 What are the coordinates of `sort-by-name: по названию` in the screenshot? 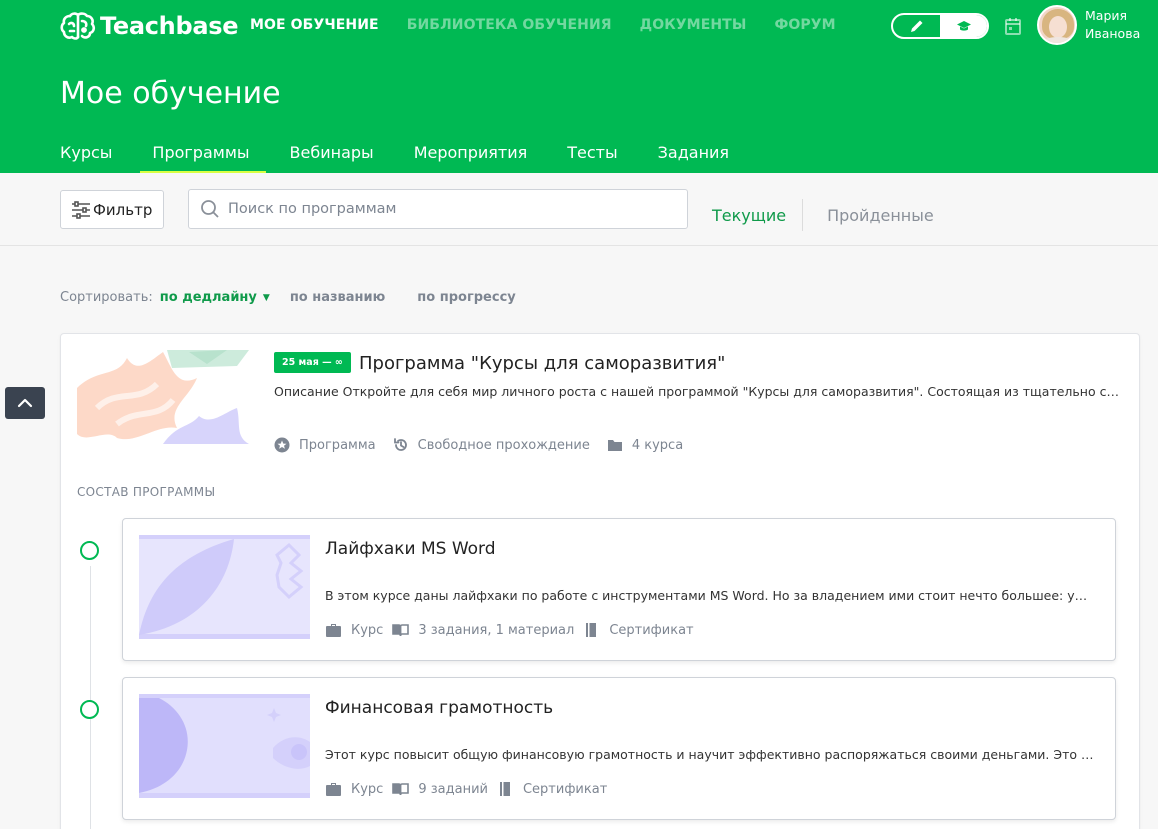 It's located at (337, 297).